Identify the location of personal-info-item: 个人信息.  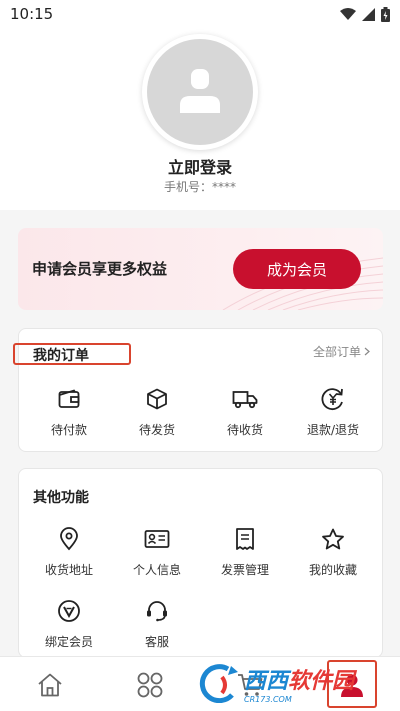
(157, 551).